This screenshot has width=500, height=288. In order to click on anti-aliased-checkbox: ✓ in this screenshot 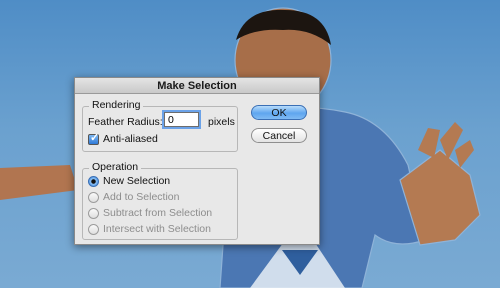, I will do `click(94, 138)`.